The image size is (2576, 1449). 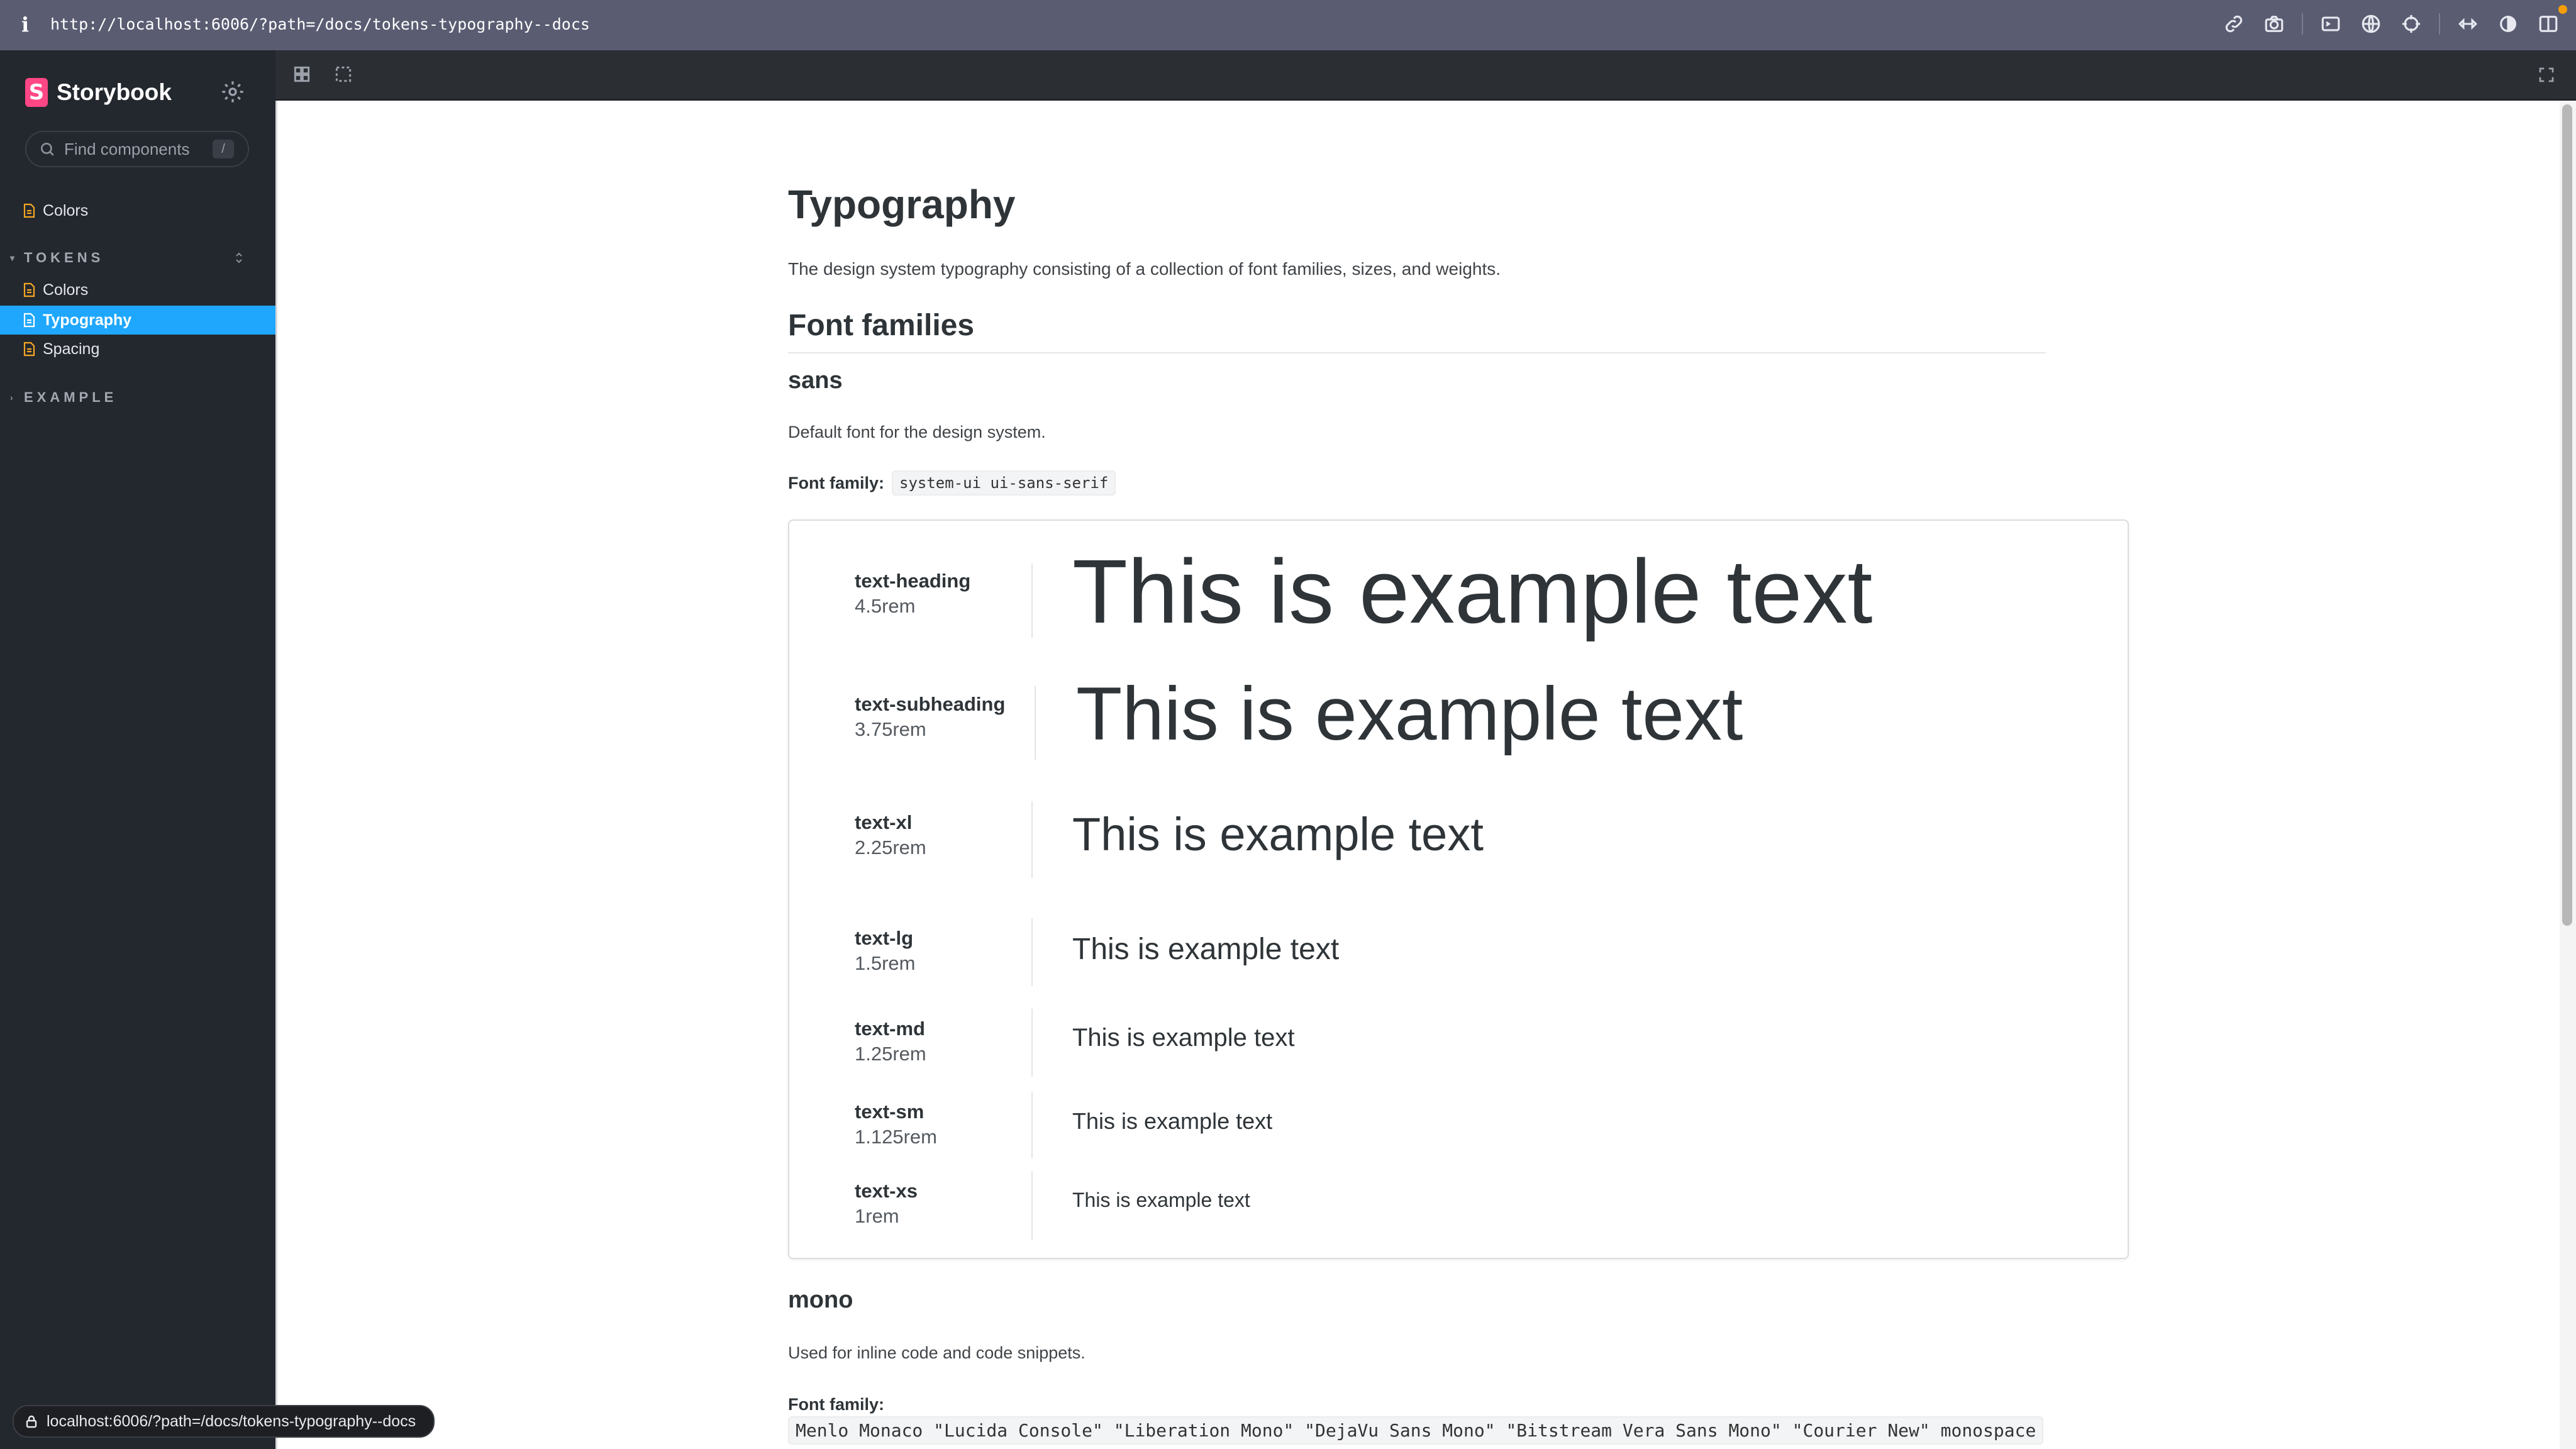 I want to click on terminal-icon, so click(x=2330, y=23).